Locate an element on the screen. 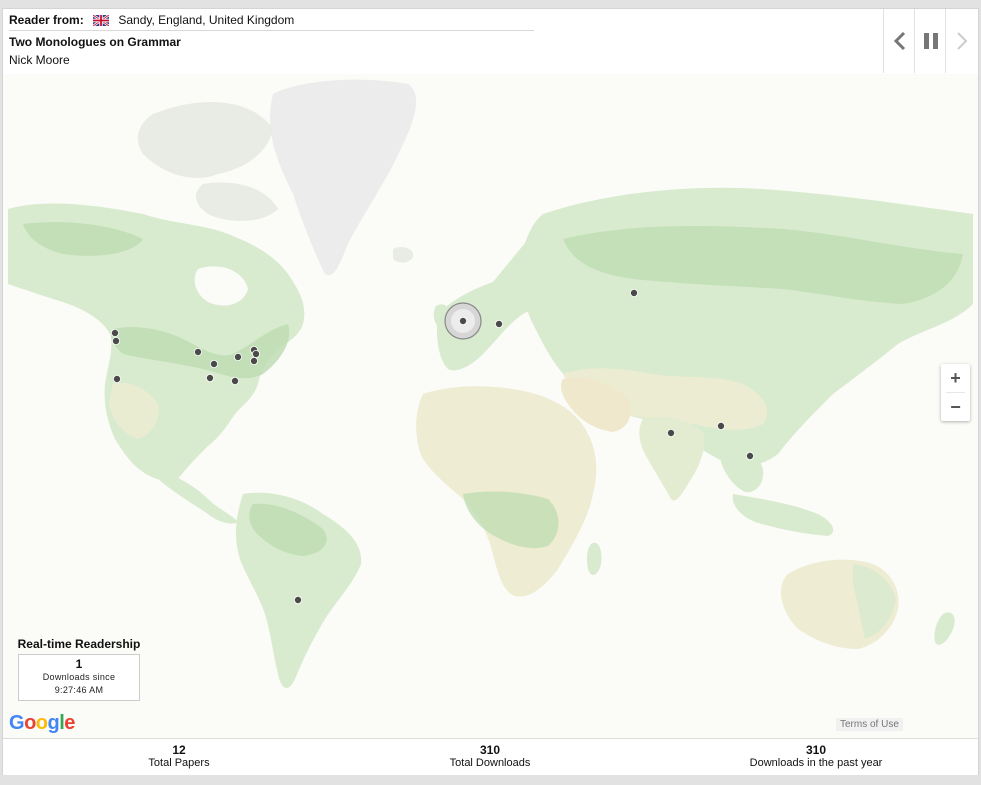 The width and height of the screenshot is (981, 785). realtime-counter: 1 Downloads since 9:27:46 AM is located at coordinates (79, 677).